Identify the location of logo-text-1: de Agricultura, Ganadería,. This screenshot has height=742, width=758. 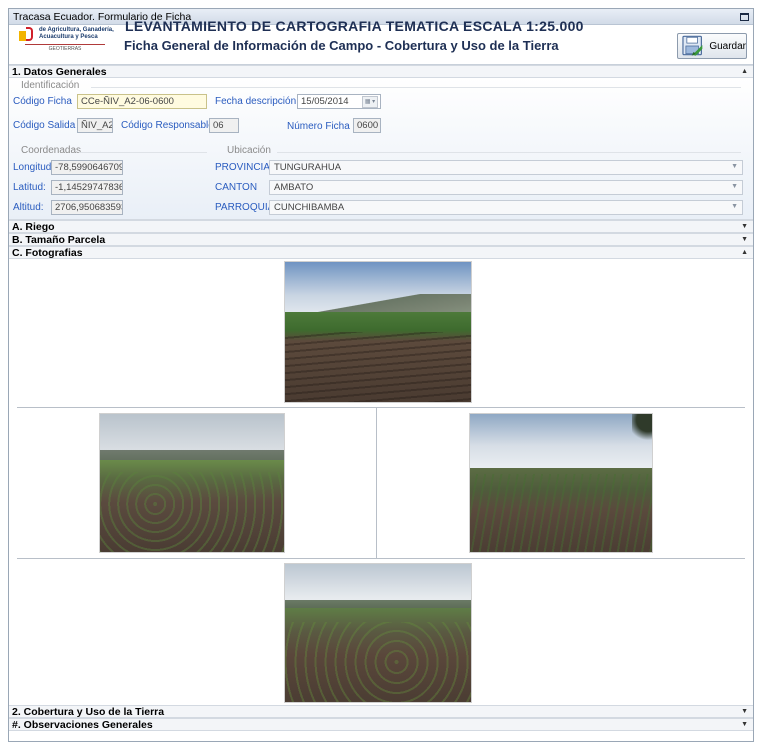
(76, 30).